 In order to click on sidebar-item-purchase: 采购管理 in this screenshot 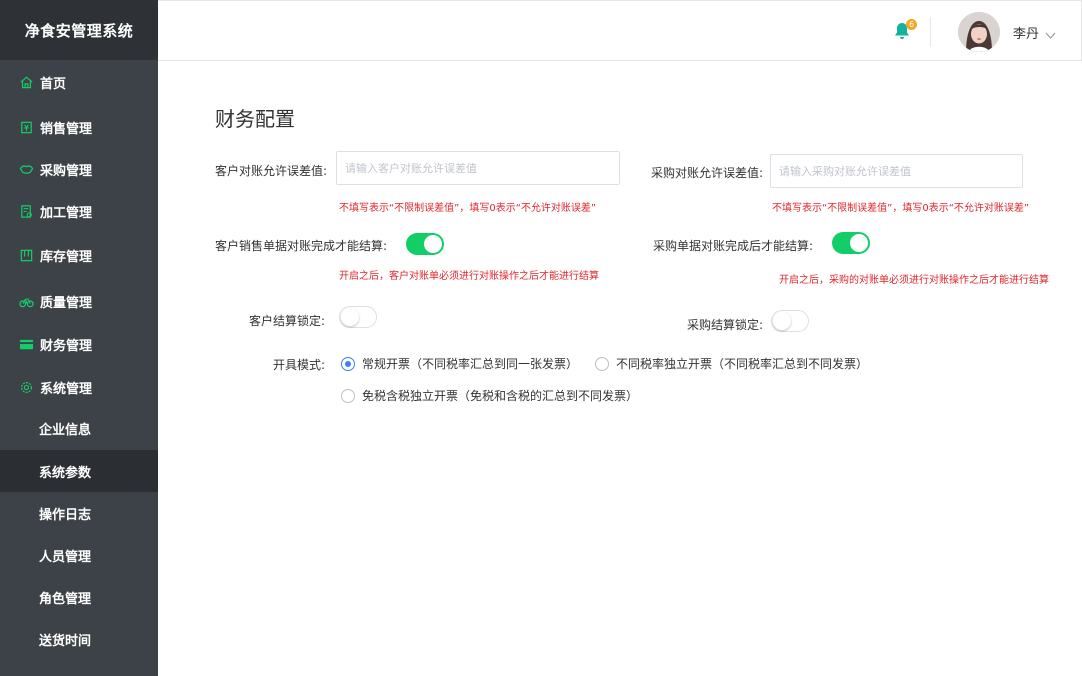, I will do `click(79, 169)`.